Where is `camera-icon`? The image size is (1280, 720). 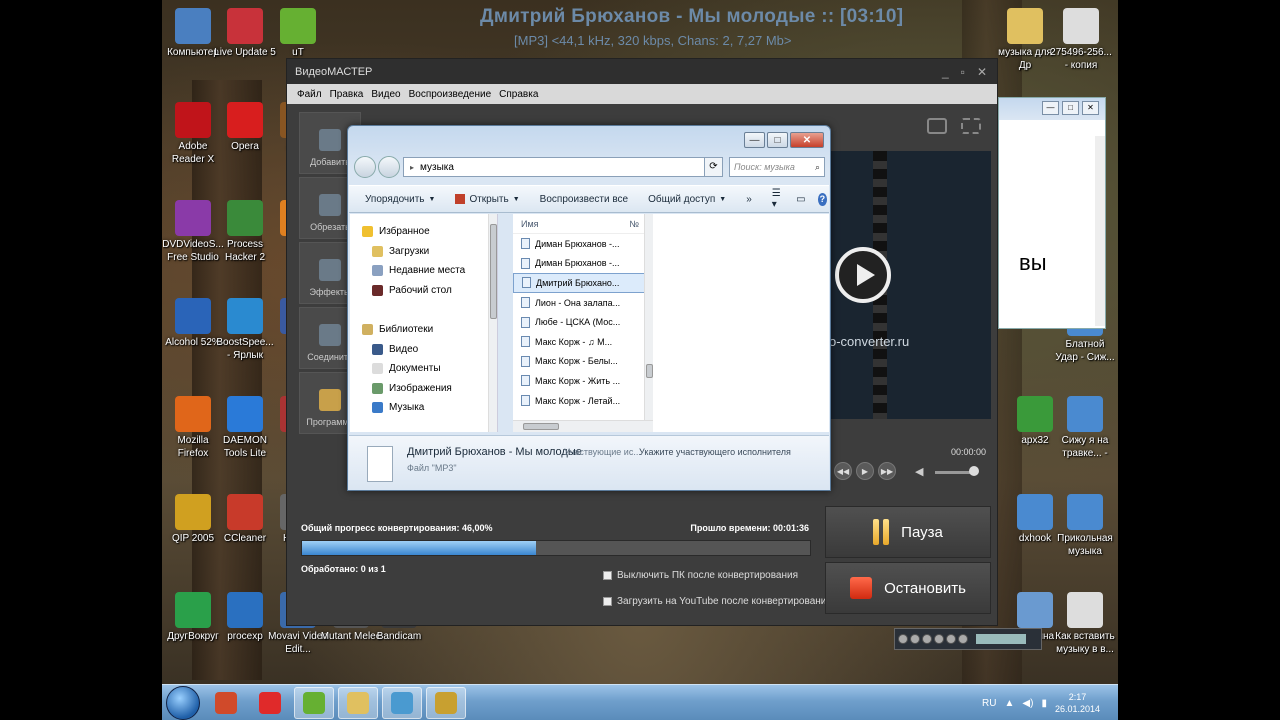
camera-icon is located at coordinates (937, 126).